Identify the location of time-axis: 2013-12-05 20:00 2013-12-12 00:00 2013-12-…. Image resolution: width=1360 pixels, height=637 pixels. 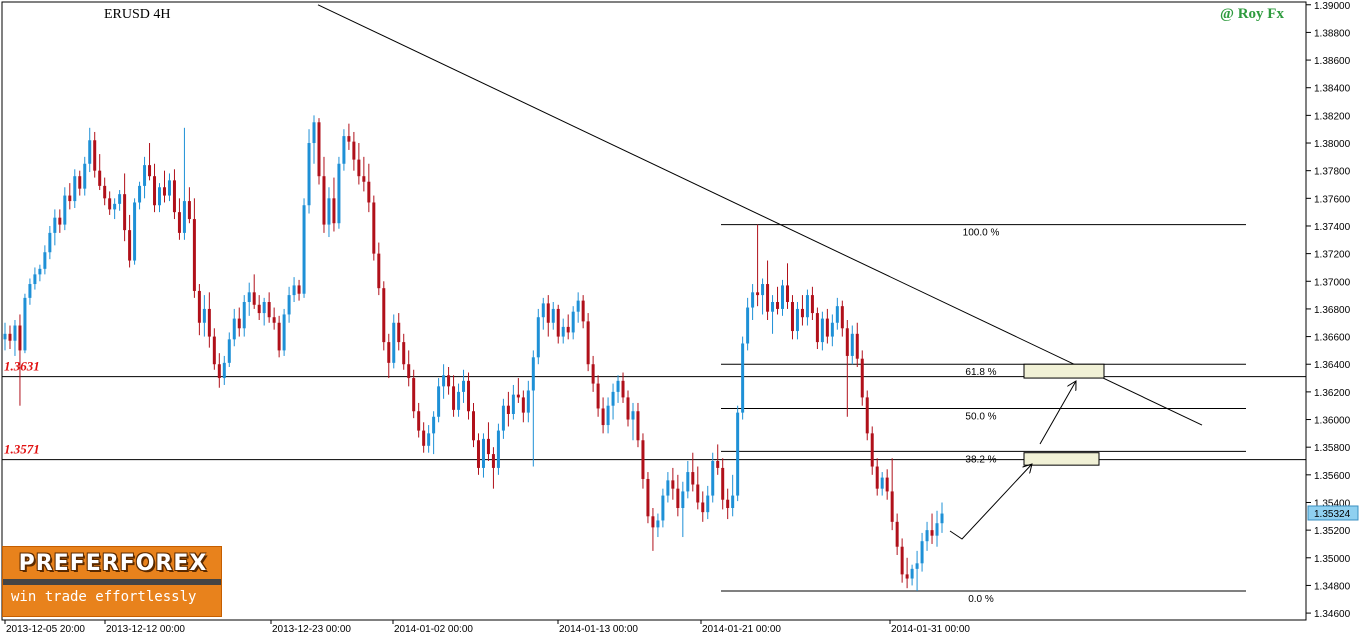
(487, 627).